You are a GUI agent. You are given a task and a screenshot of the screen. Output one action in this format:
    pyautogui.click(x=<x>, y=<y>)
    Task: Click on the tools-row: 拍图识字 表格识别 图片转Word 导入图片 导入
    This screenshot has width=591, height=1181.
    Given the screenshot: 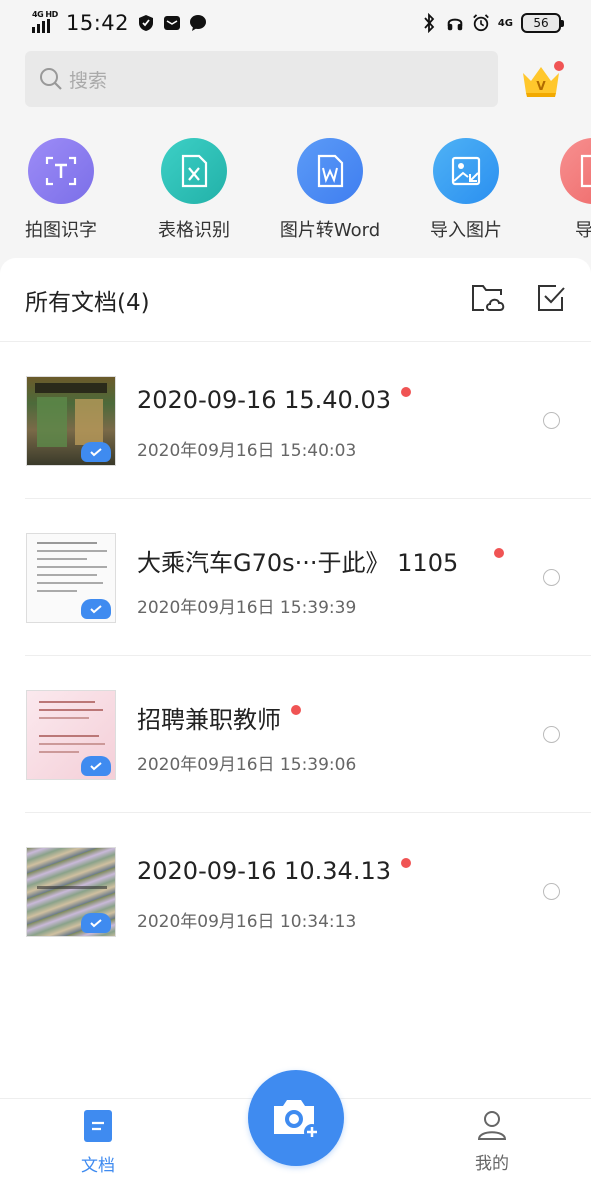 What is the action you would take?
    pyautogui.click(x=295, y=188)
    